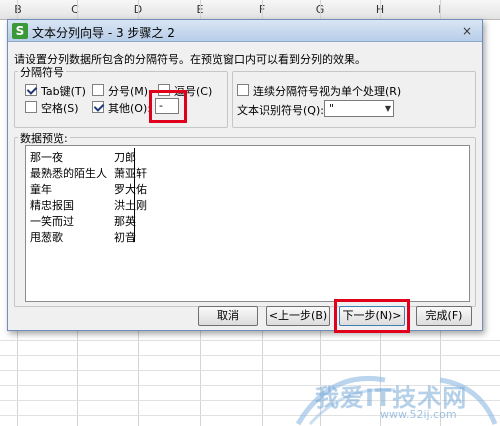 The width and height of the screenshot is (500, 426). I want to click on column-header-c: C, so click(75, 9).